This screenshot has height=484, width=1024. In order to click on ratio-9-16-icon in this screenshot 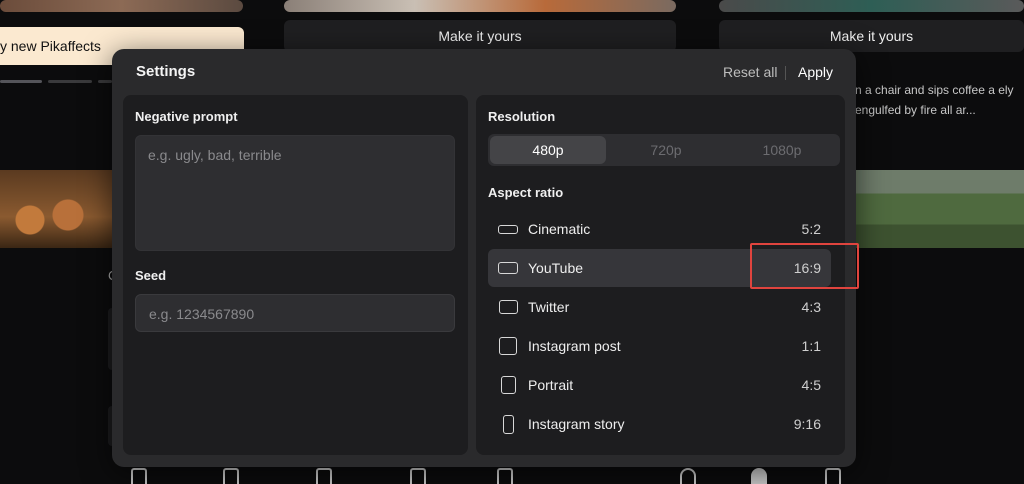, I will do `click(508, 424)`.